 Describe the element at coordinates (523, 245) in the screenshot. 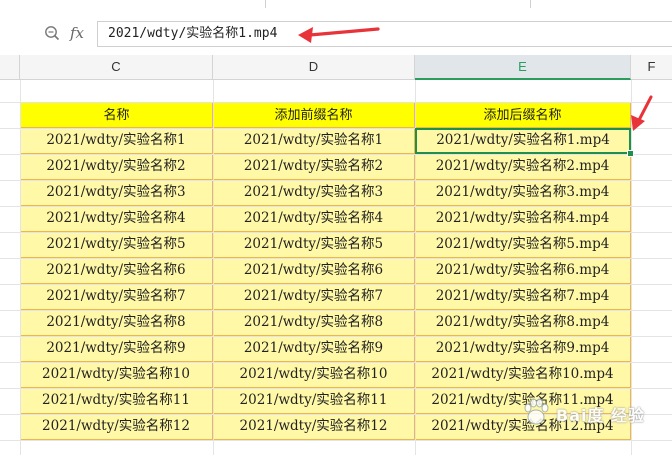

I see `table-cell: 2021/wdty/实验名称5.mp4` at that location.